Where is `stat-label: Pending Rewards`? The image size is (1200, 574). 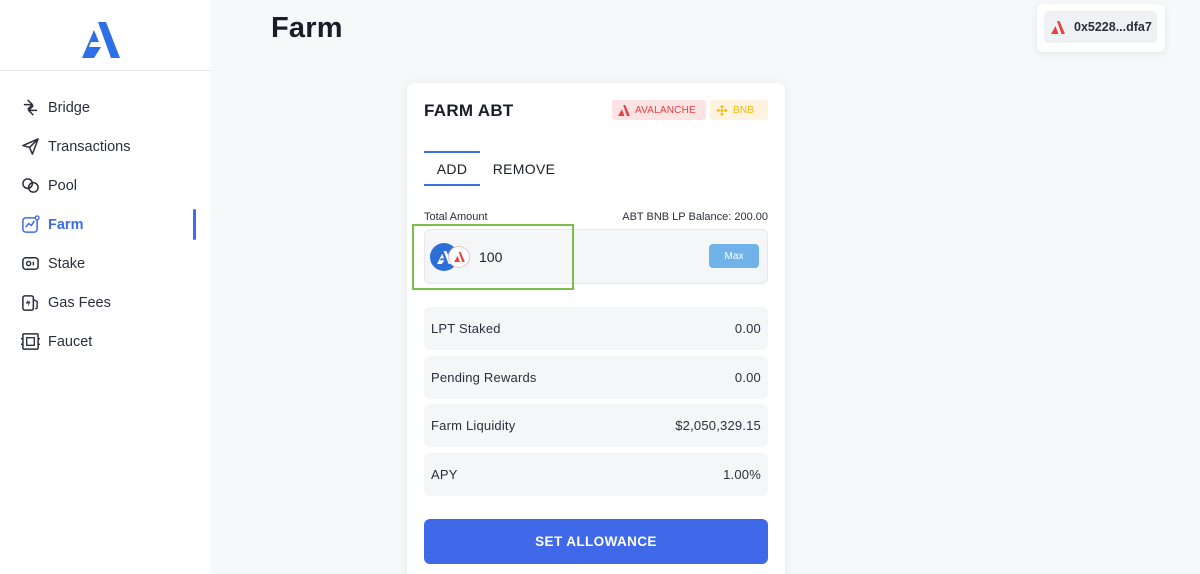 stat-label: Pending Rewards is located at coordinates (484, 377).